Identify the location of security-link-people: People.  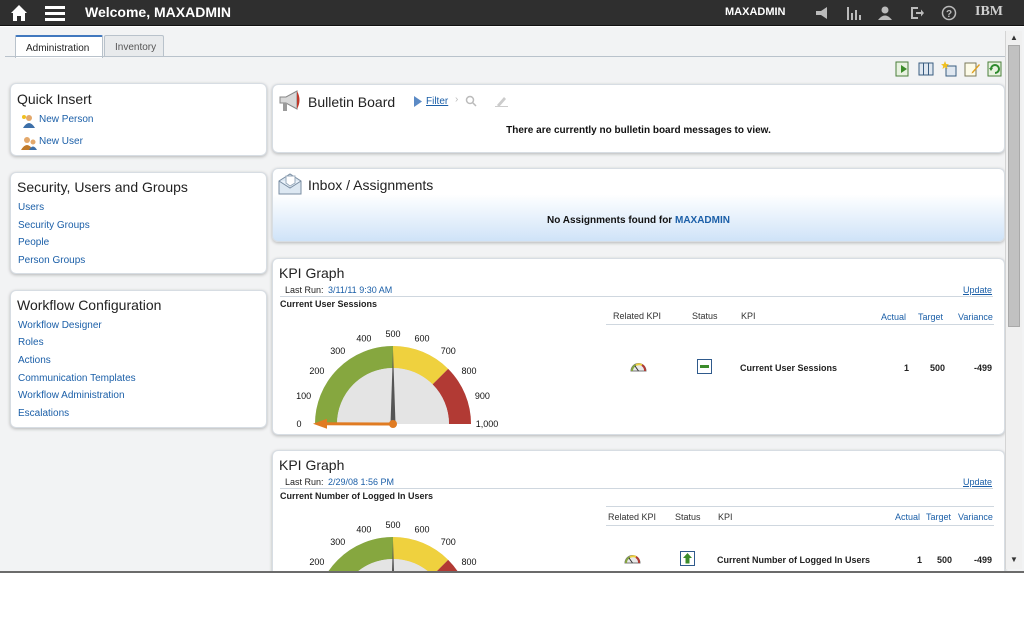
(33, 242).